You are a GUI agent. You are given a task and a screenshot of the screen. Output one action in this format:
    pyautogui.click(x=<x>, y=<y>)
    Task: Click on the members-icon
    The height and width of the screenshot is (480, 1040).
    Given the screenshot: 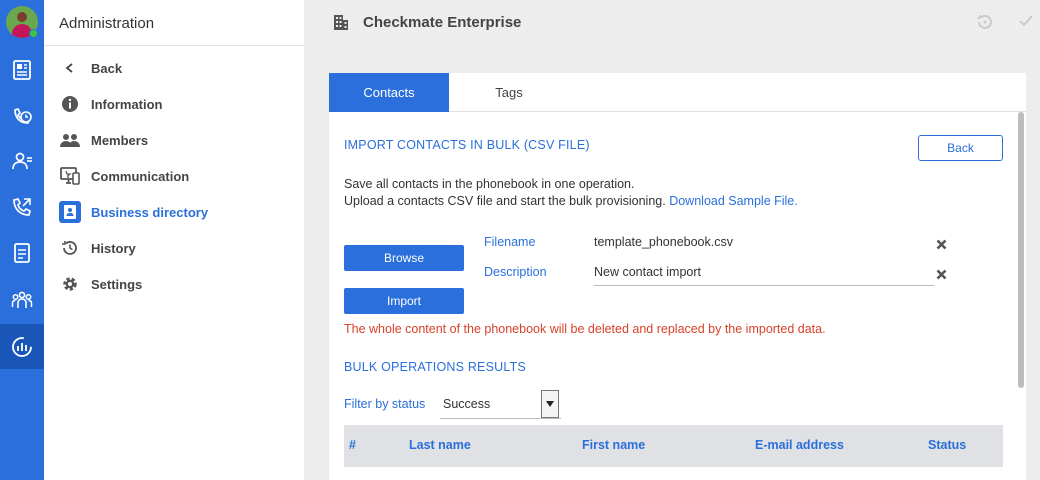 What is the action you would take?
    pyautogui.click(x=70, y=140)
    